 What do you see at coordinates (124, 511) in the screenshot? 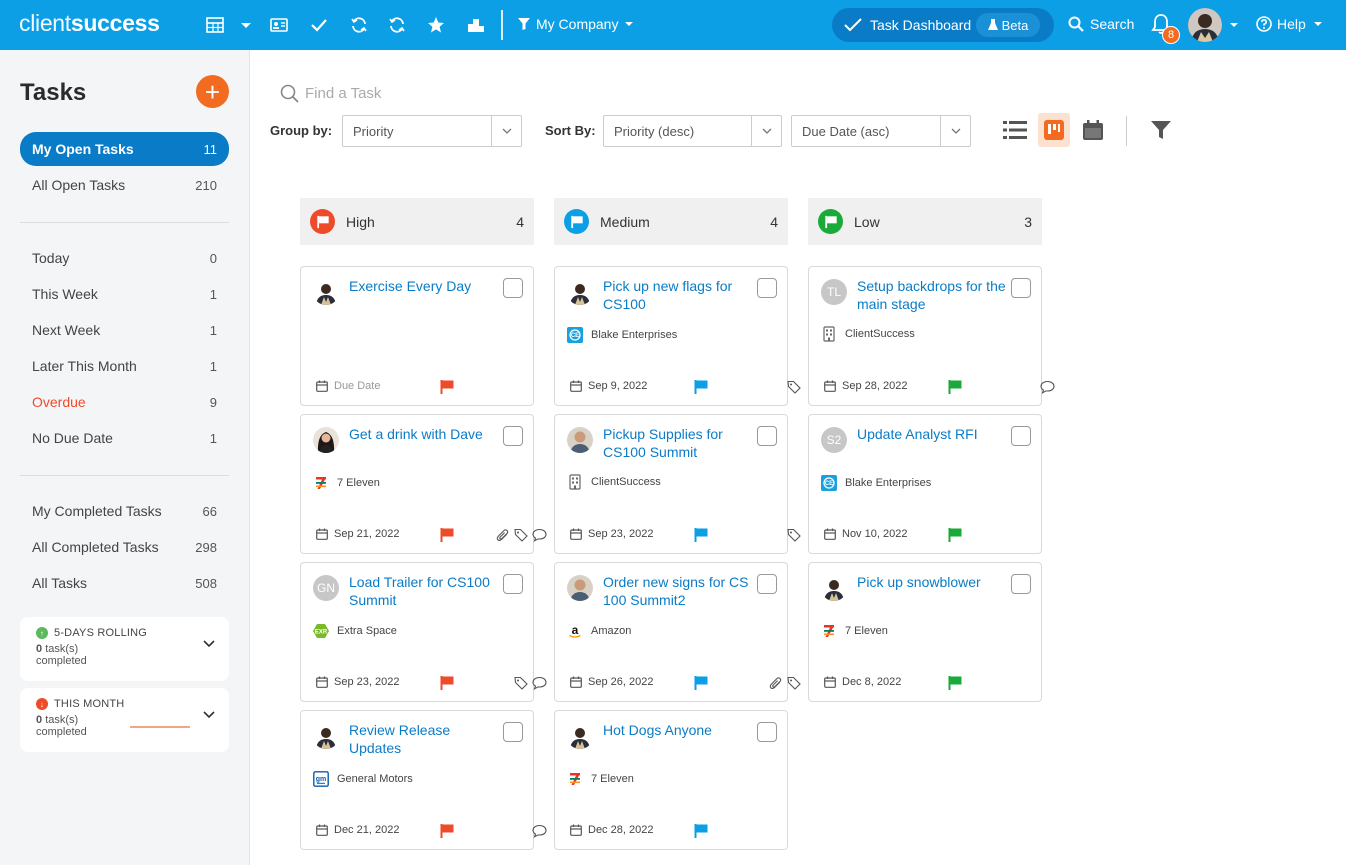
I see `sidebar-item-my-completed-tasks: My Completed Tasks 66` at bounding box center [124, 511].